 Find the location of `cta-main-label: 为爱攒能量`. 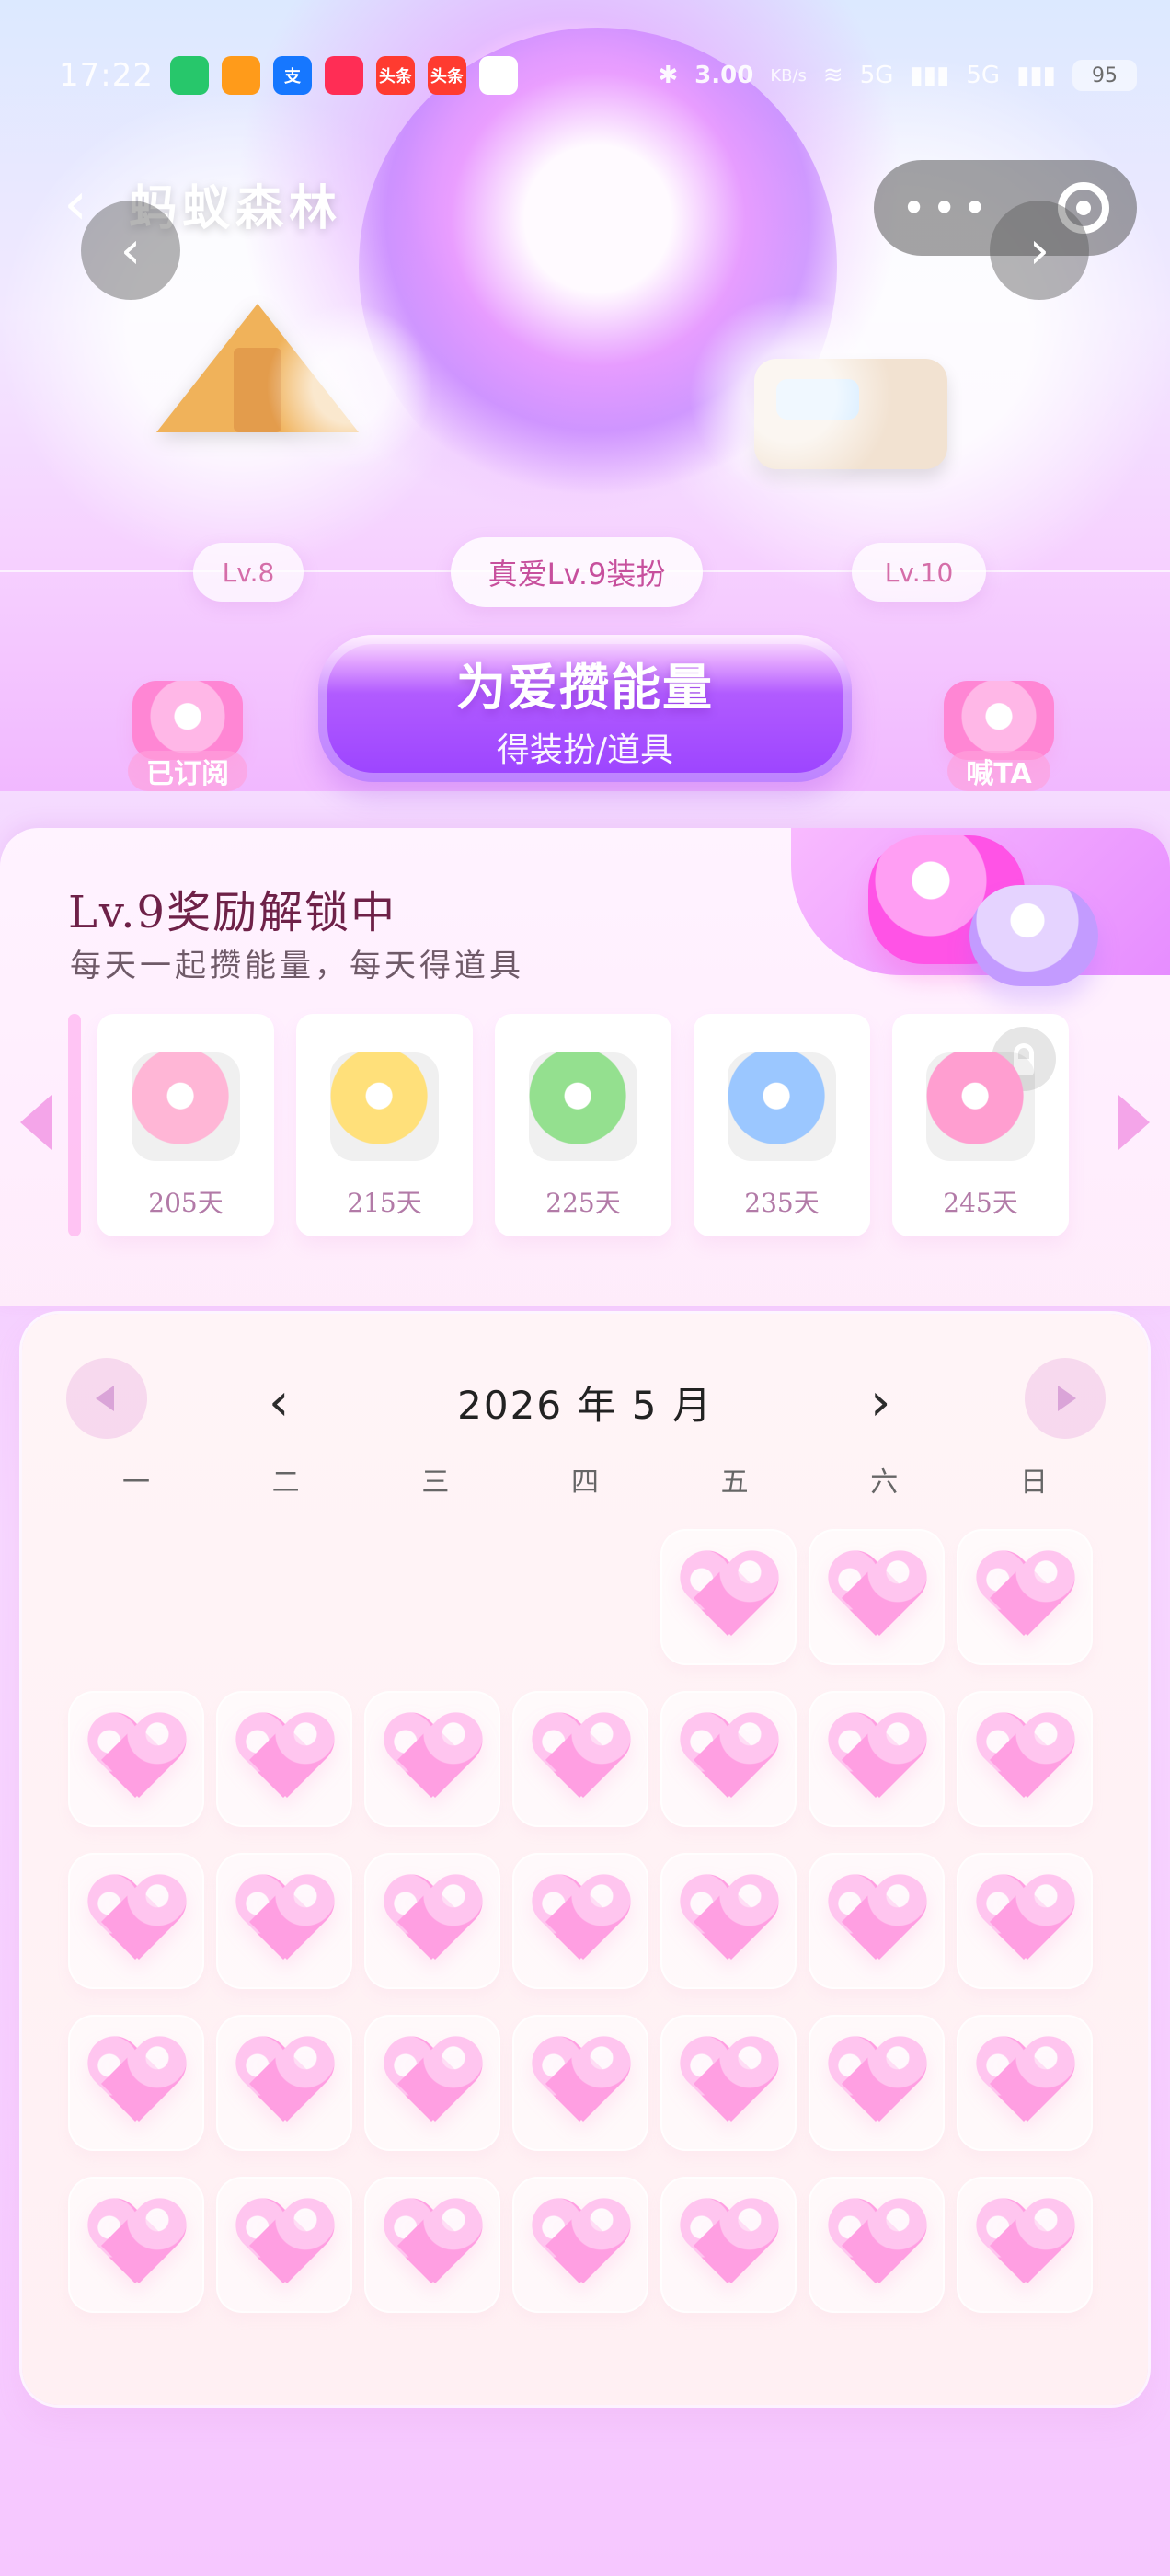

cta-main-label: 为爱攒能量 is located at coordinates (585, 687).